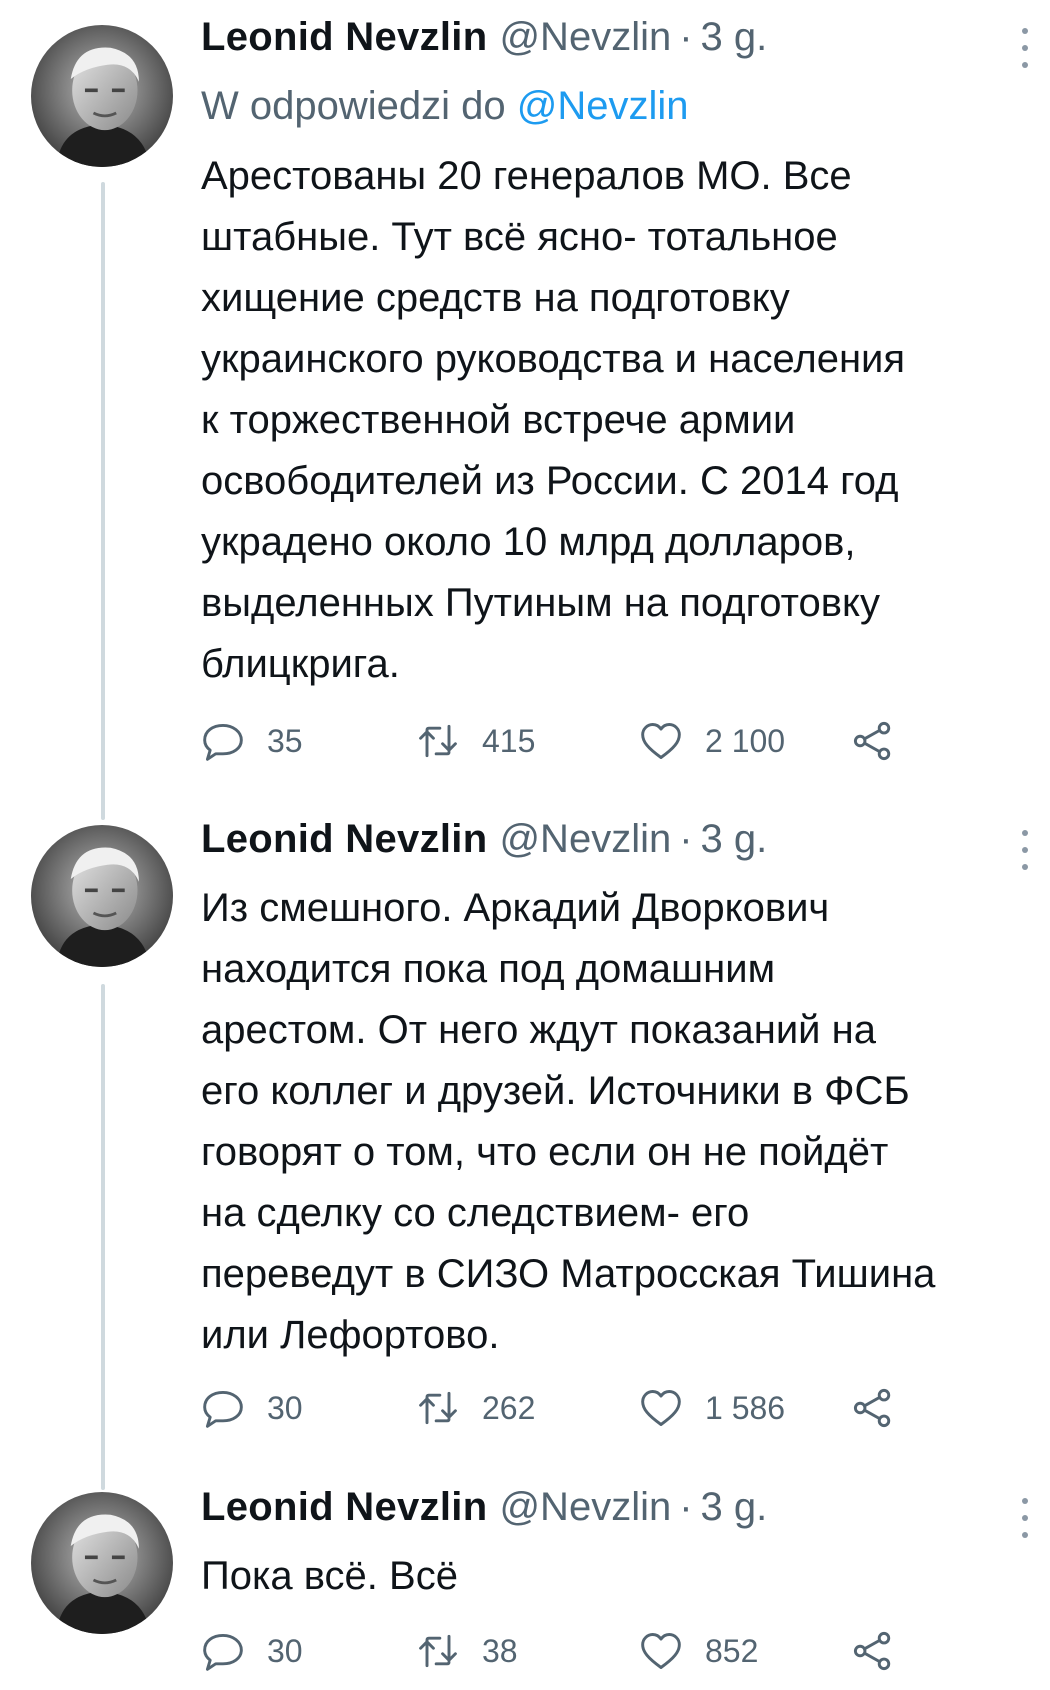  I want to click on retweet-button: 262, so click(475, 1408).